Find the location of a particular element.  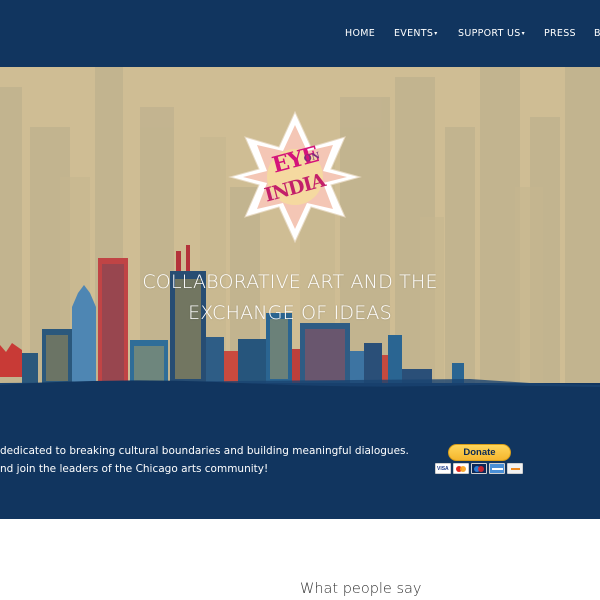

nav-press: PRESS is located at coordinates (560, 33).